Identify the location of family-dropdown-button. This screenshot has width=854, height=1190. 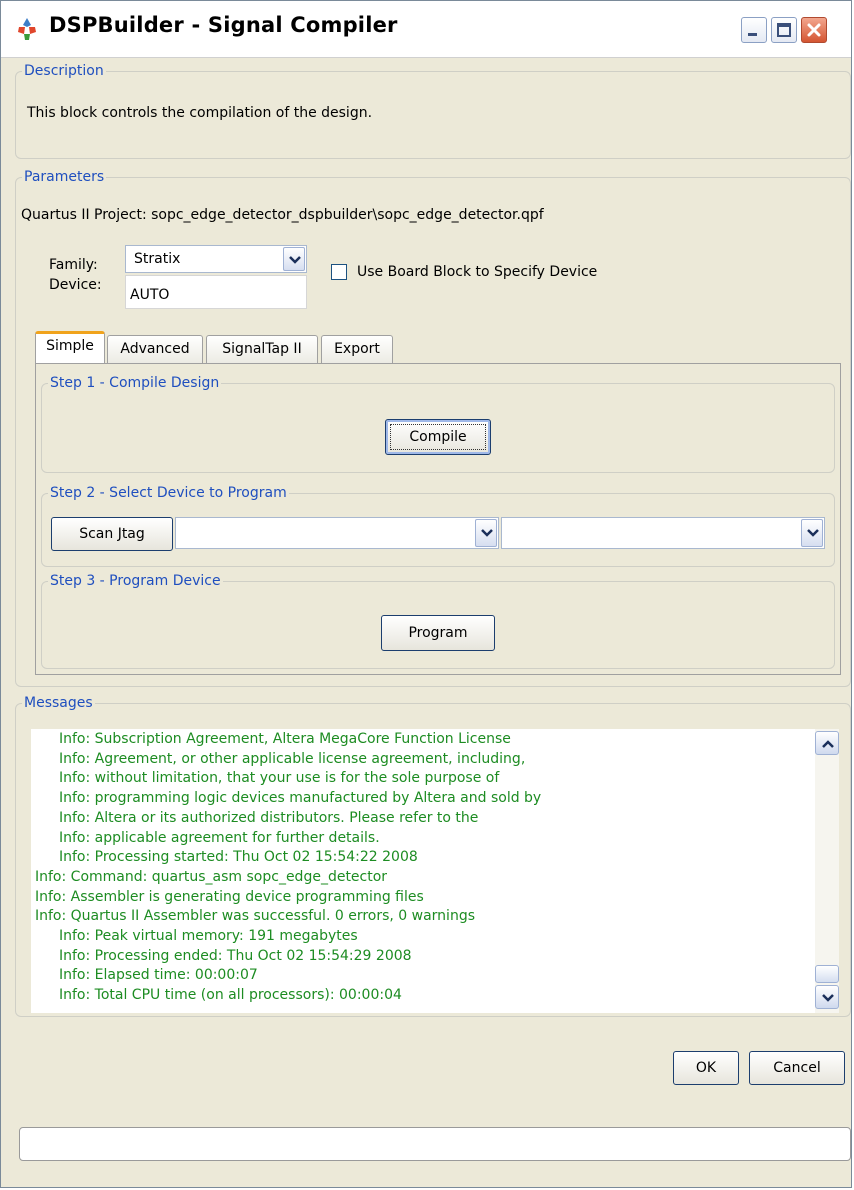
(294, 259).